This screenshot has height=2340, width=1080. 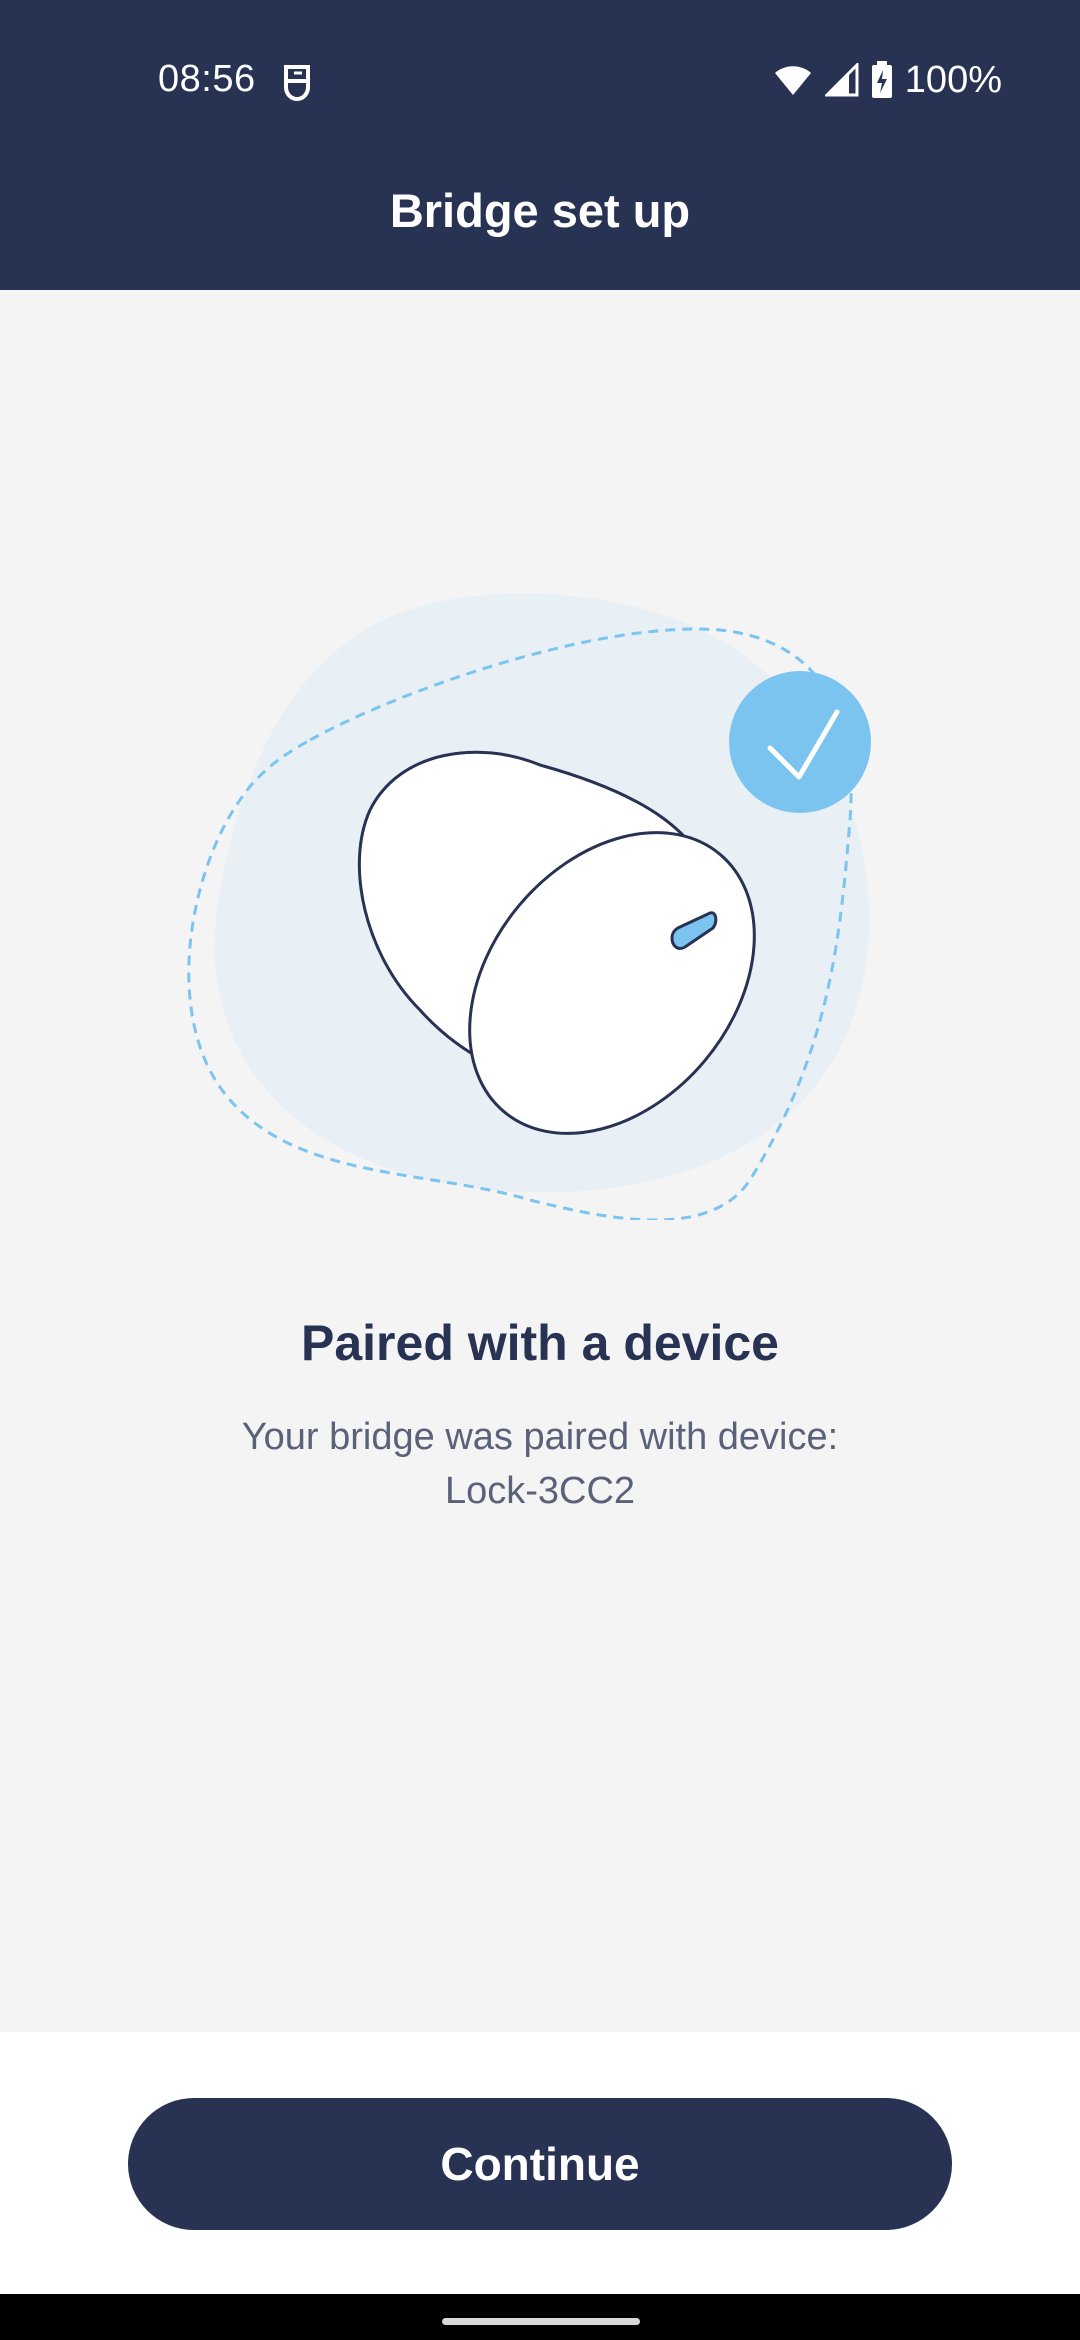 I want to click on status-icons: 100%, so click(x=887, y=80).